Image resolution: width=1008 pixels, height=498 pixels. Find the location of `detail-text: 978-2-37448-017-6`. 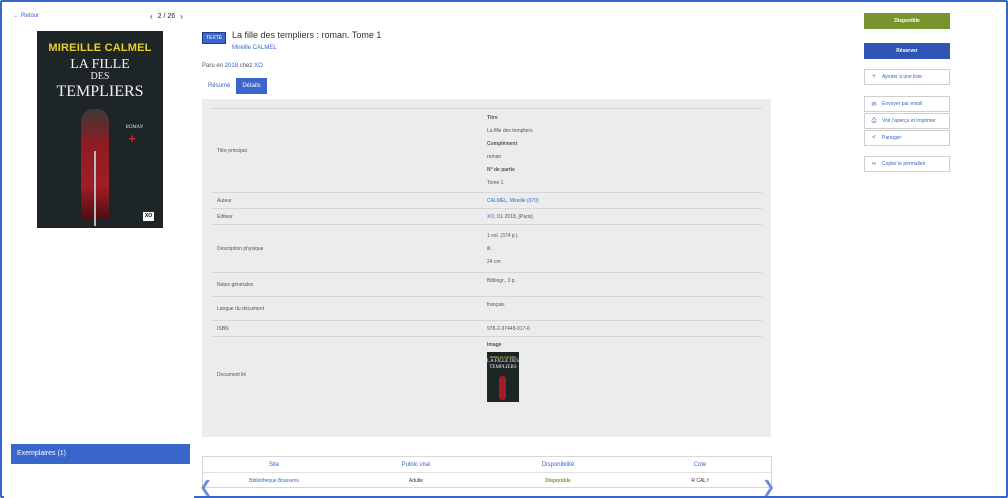

detail-text: 978-2-37448-017-6 is located at coordinates (508, 328).